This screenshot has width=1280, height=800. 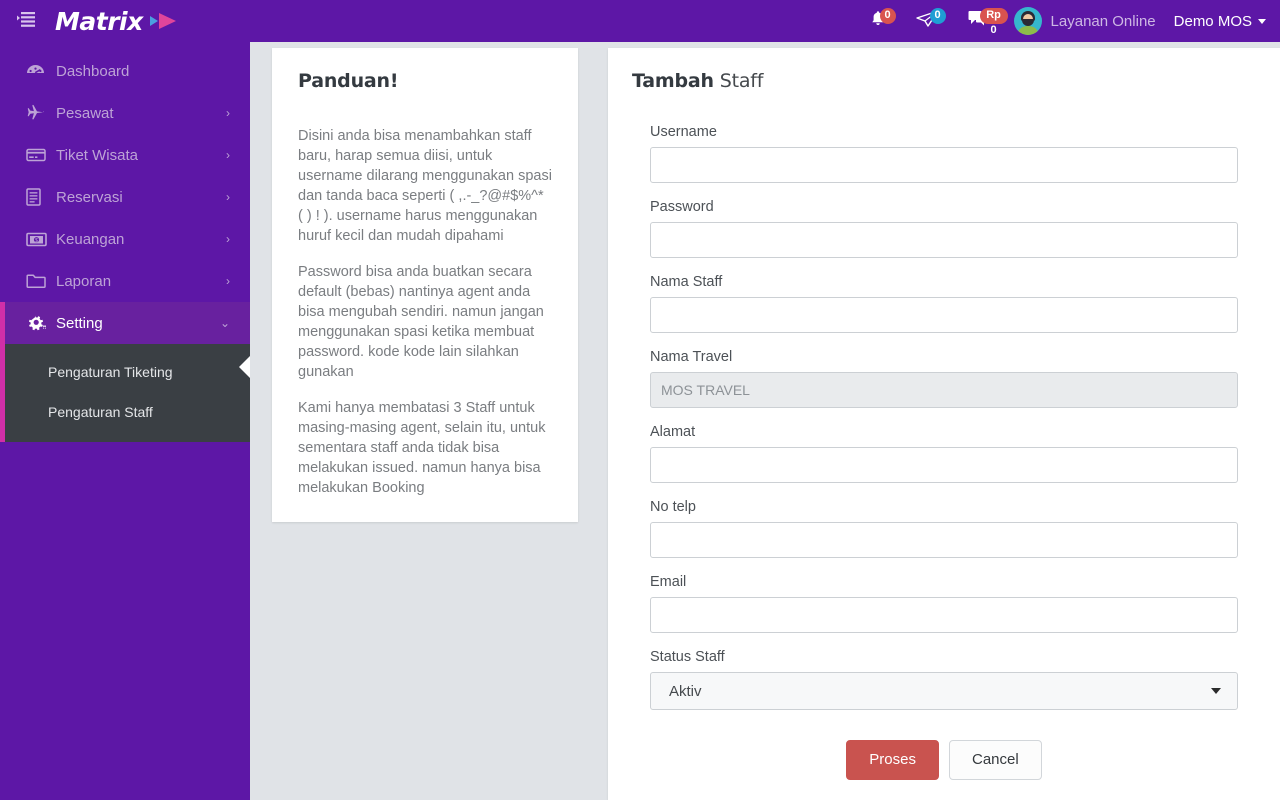 I want to click on cancel-button: Cancel, so click(x=995, y=760).